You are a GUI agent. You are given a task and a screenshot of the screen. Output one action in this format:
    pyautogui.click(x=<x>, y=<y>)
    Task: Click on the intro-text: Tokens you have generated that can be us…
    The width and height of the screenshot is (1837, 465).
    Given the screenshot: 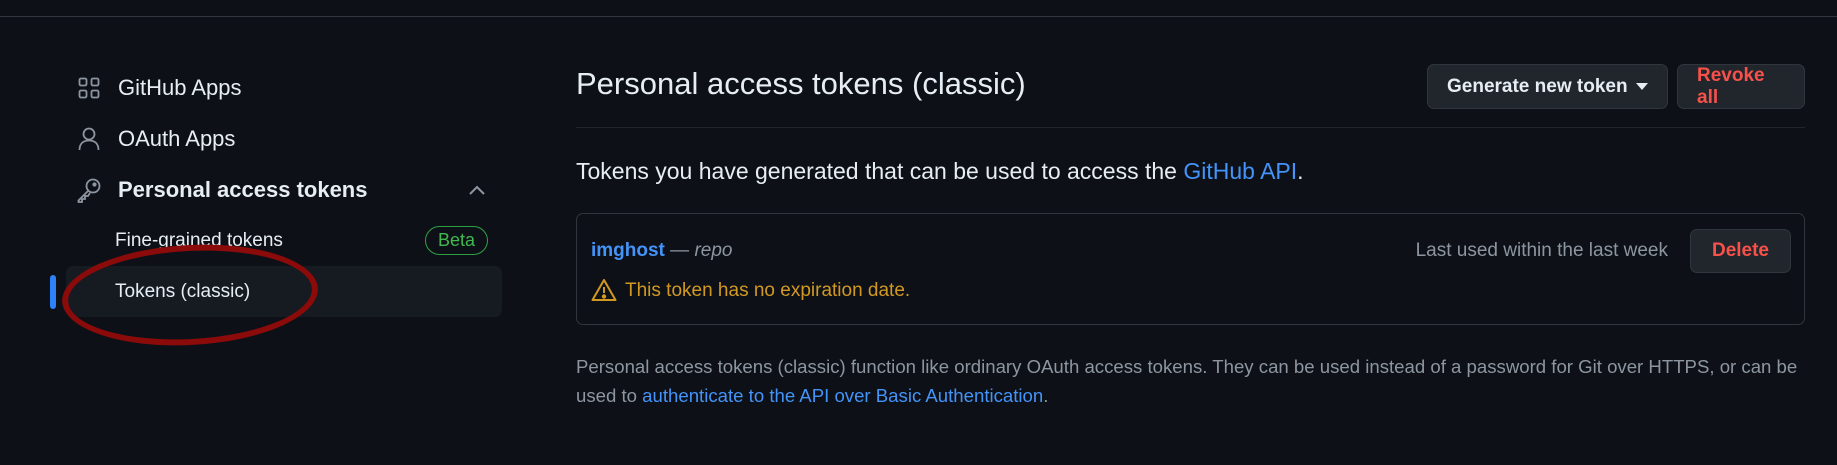 What is the action you would take?
    pyautogui.click(x=940, y=171)
    